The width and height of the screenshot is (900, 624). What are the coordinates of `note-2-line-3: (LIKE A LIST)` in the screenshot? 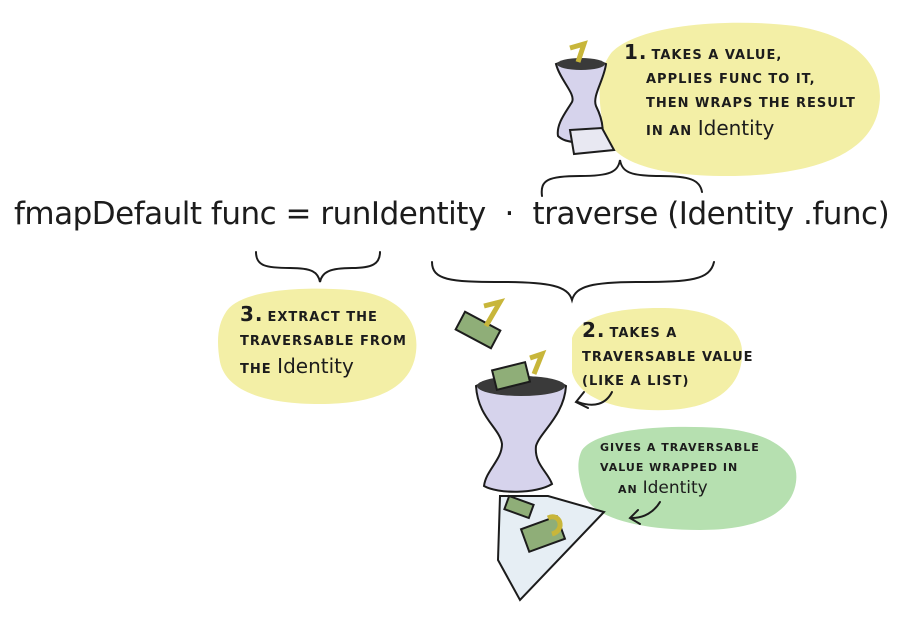 It's located at (636, 381).